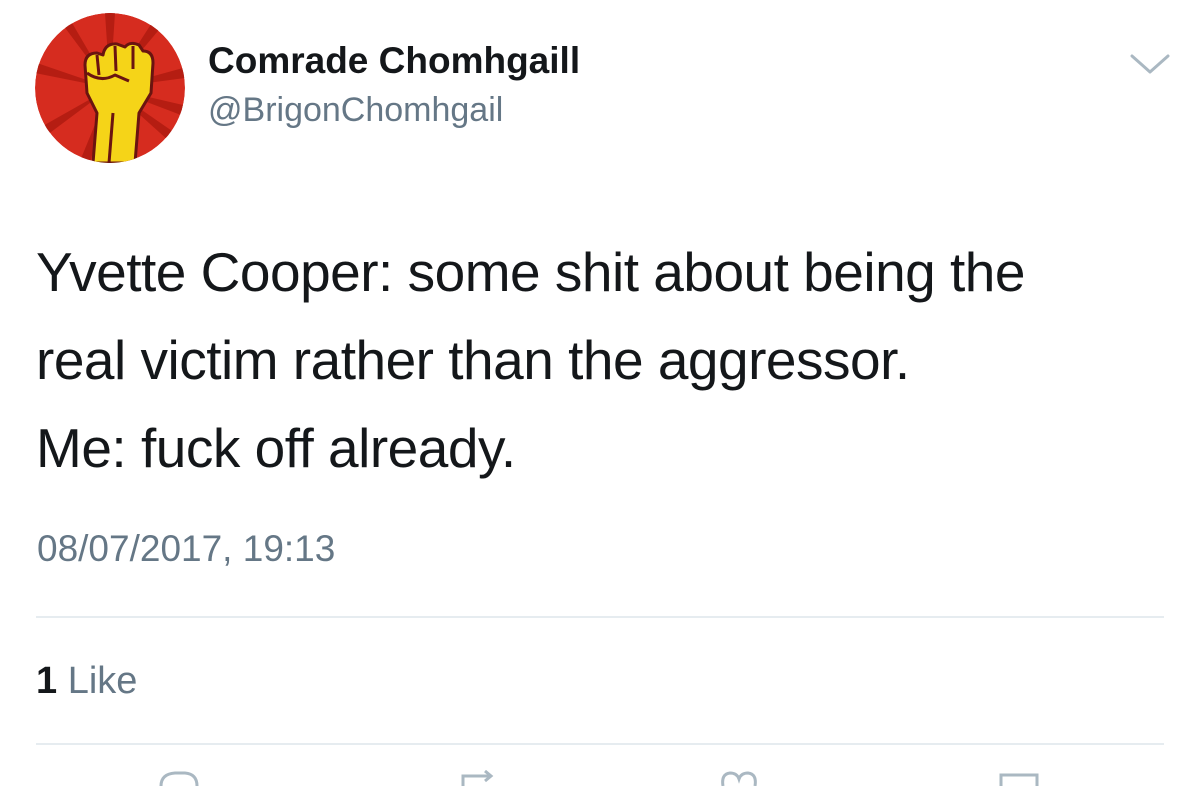  Describe the element at coordinates (739, 778) in the screenshot. I see `like-icon` at that location.